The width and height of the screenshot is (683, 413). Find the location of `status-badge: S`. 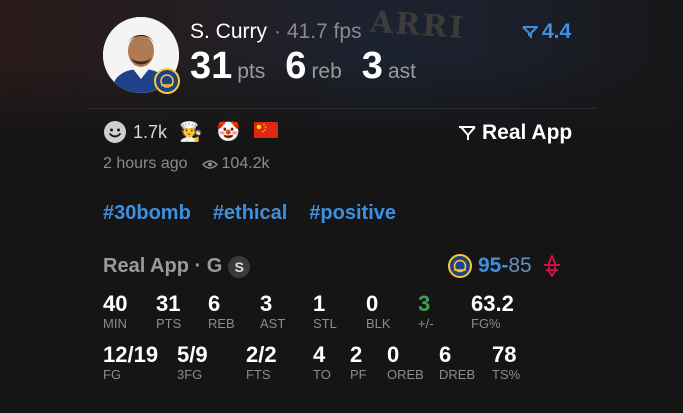

status-badge: S is located at coordinates (239, 266).